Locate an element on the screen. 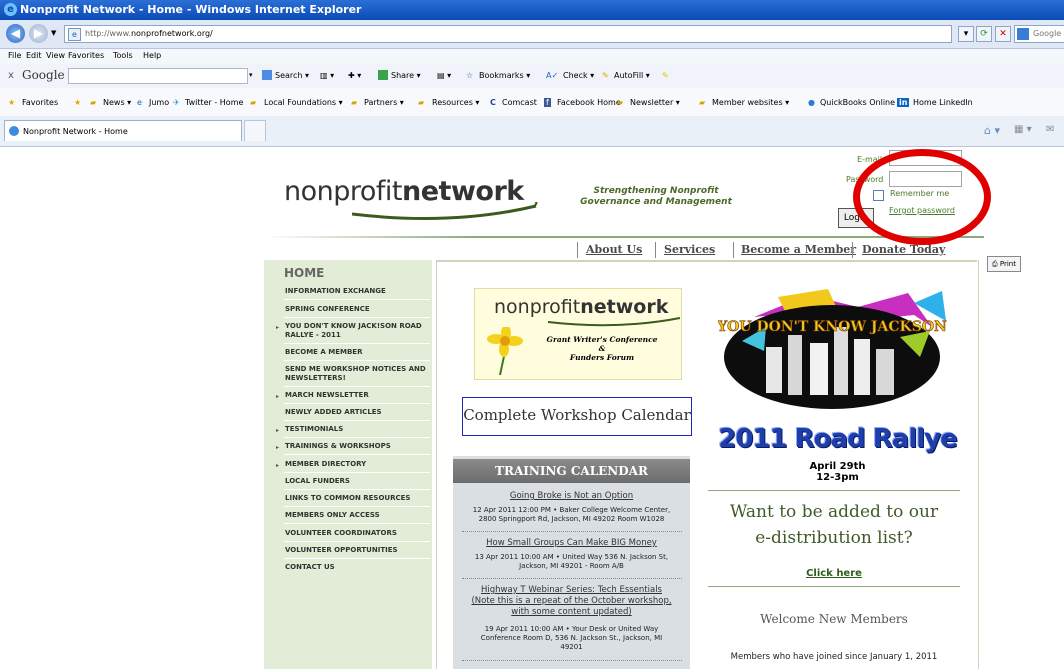 The image size is (1064, 669). sidebar-item-information-exchange: INFORMATION EXCHANGE is located at coordinates (357, 291).